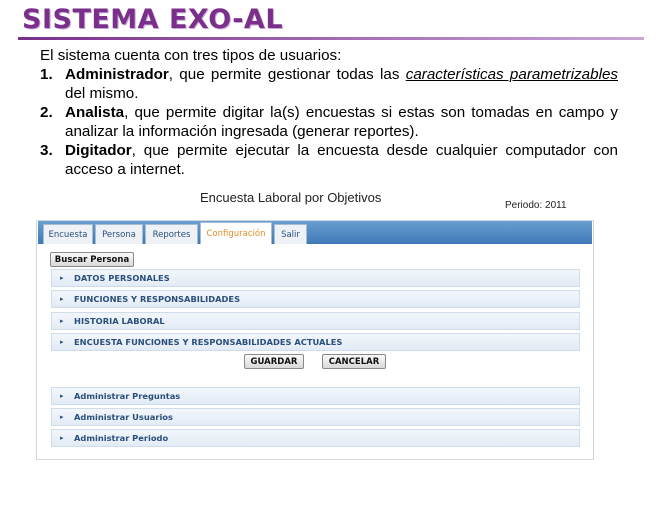 Image resolution: width=670 pixels, height=531 pixels. Describe the element at coordinates (46, 150) in the screenshot. I see `list-number: 3.` at that location.